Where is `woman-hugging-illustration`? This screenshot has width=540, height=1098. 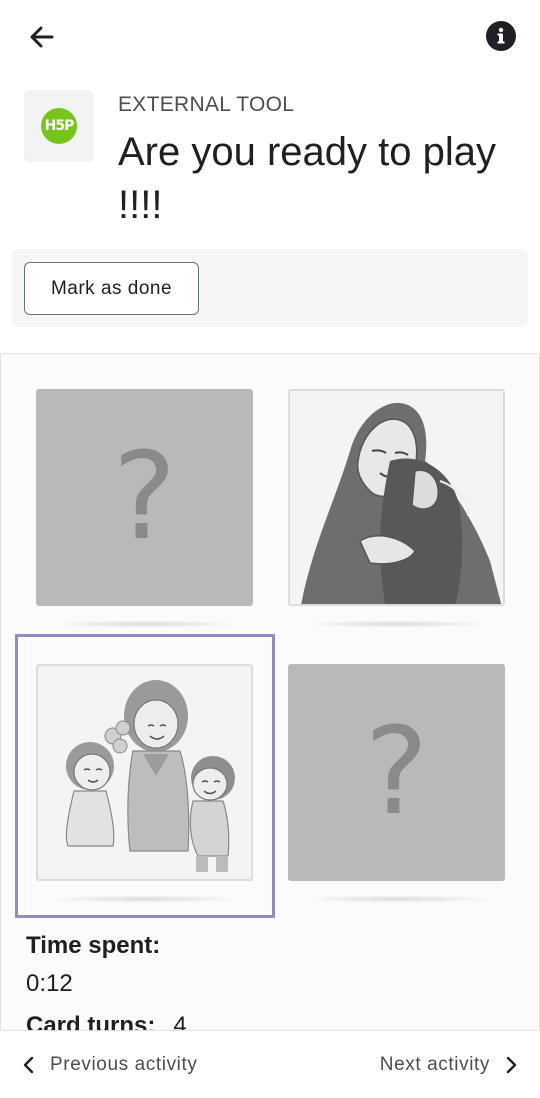 woman-hugging-illustration is located at coordinates (396, 497).